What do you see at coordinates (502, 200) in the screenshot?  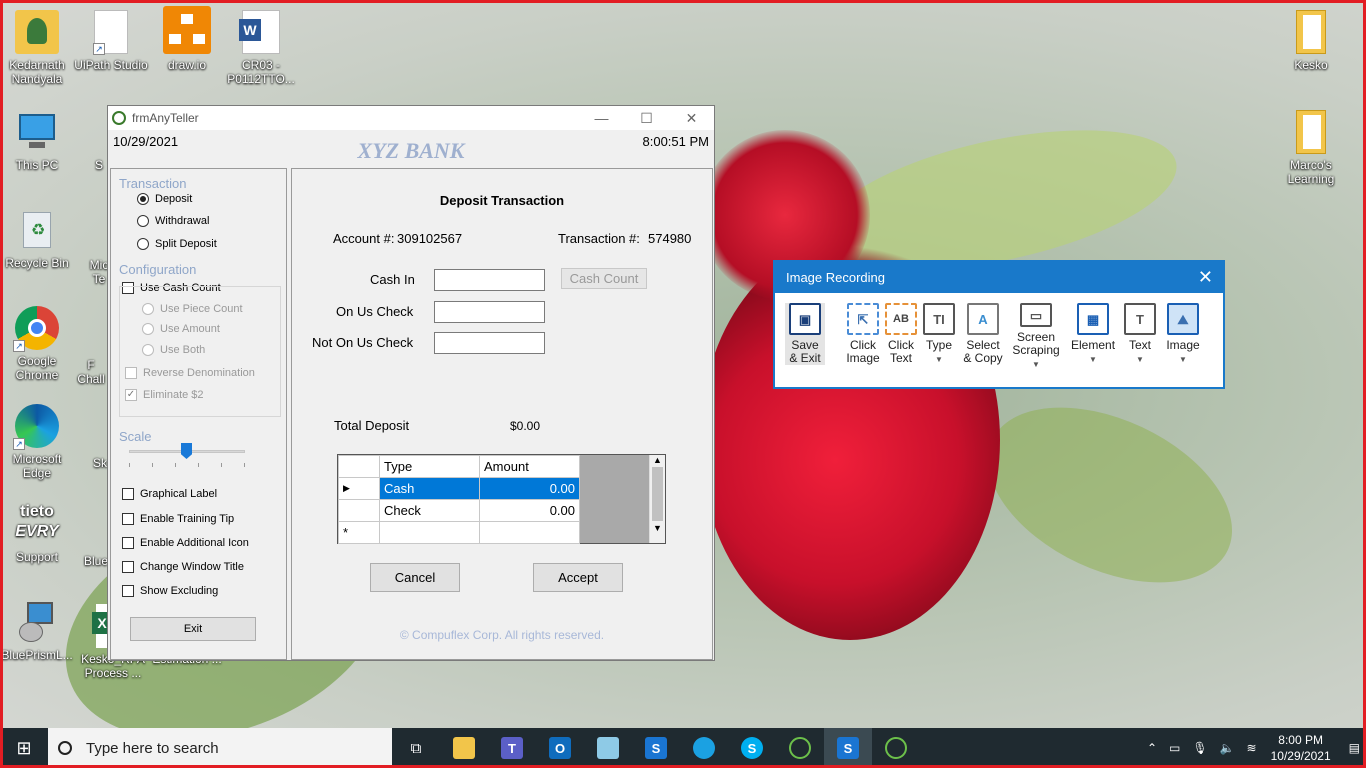 I see `transaction-heading: Deposit Transaction` at bounding box center [502, 200].